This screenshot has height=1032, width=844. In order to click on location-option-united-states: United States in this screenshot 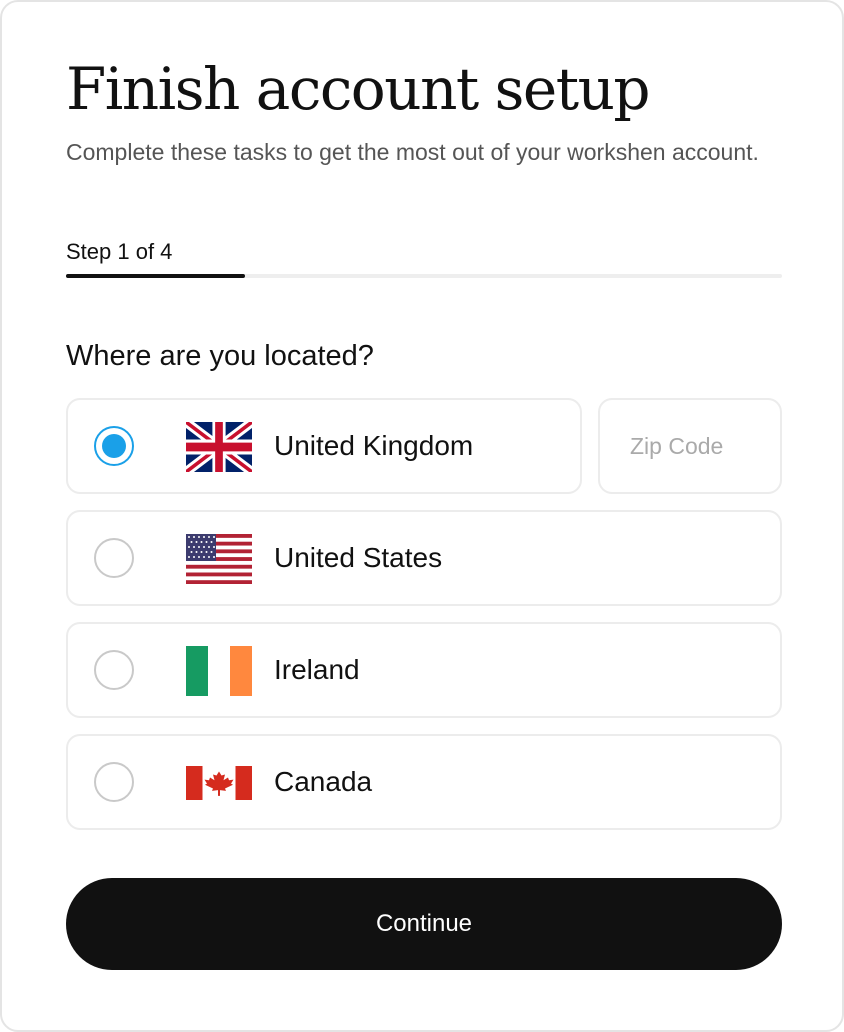, I will do `click(424, 558)`.